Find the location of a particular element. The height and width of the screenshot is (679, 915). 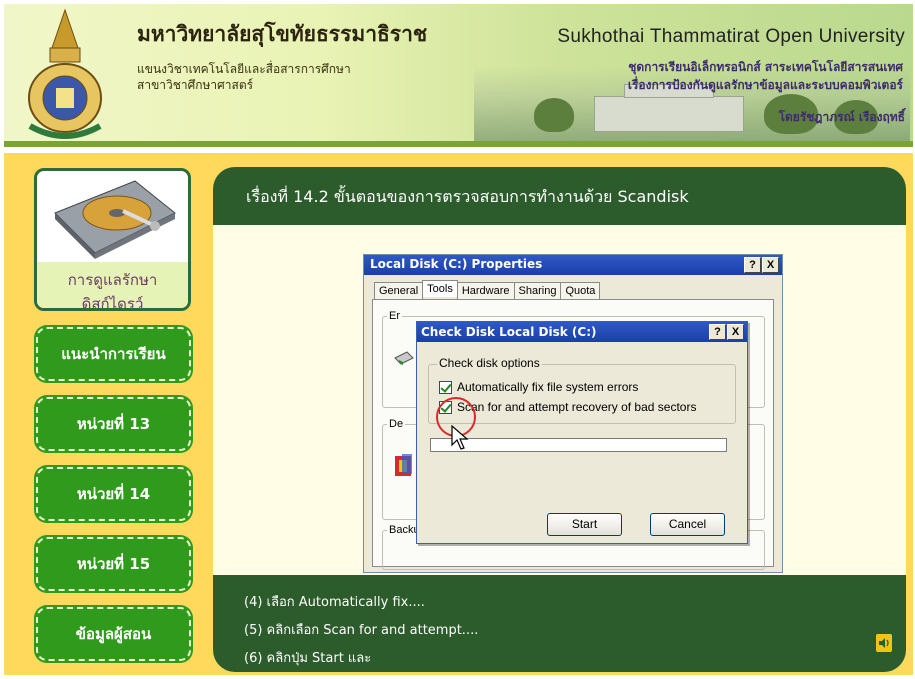

university-name-thai: มหาวิทยาลัยสุโขทัยธรรมาธิราช is located at coordinates (282, 33).